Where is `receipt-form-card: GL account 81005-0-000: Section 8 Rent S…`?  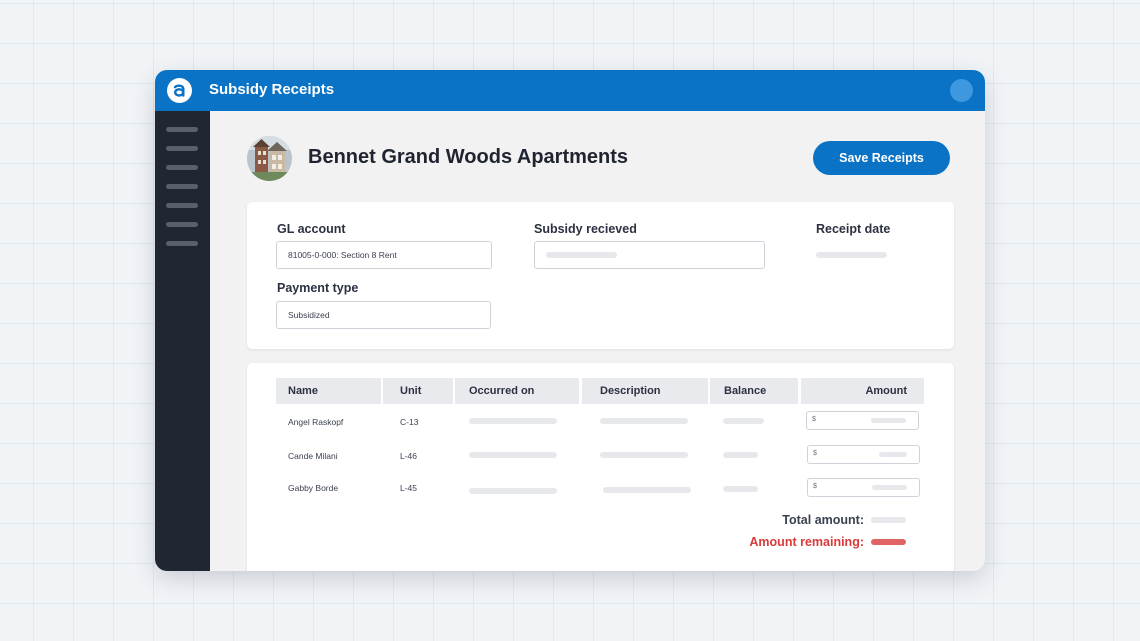 receipt-form-card: GL account 81005-0-000: Section 8 Rent S… is located at coordinates (600, 275).